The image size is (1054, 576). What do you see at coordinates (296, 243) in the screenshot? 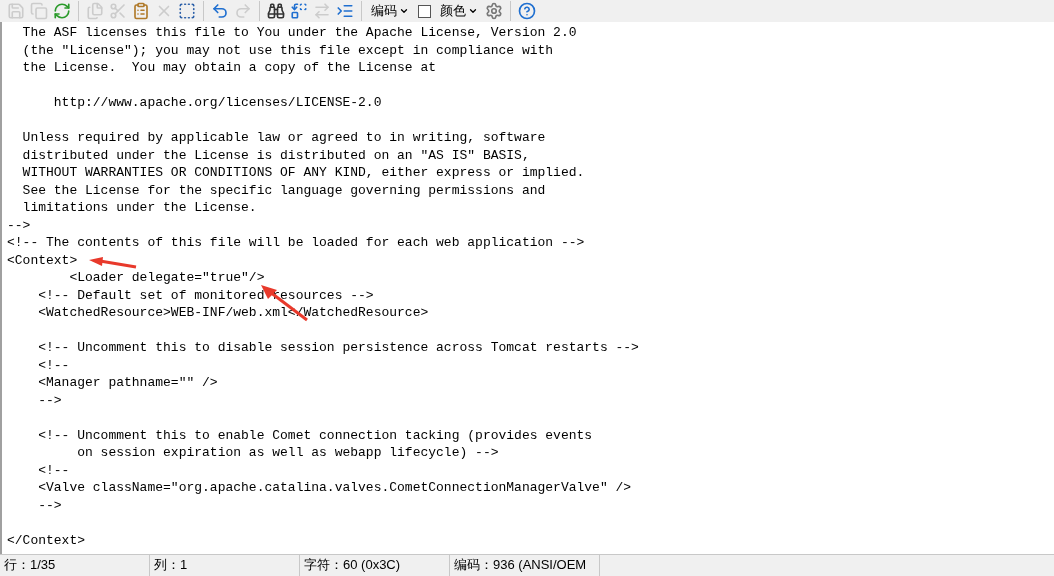
I see `code-line: <!-- The contents of this file will be loaded for each web application -->` at bounding box center [296, 243].